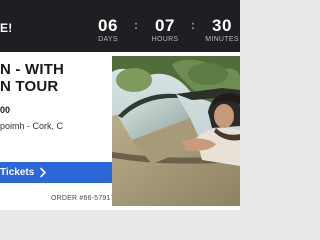  I want to click on event-time: 00, so click(5, 110).